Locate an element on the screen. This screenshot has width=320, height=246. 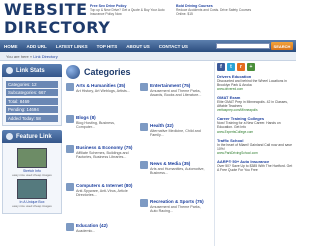
category-name: Health (32) is located at coordinates (162, 125).